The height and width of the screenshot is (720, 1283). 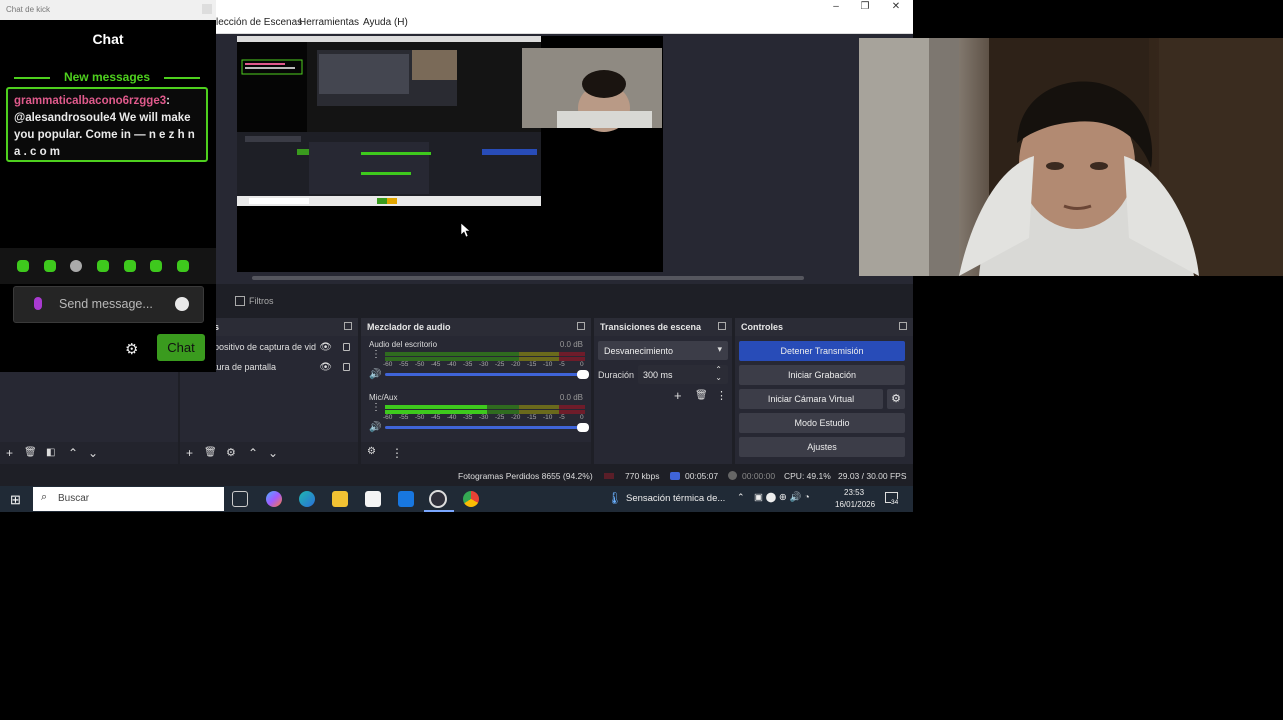 What do you see at coordinates (528, 278) in the screenshot?
I see `preview-scrollbar` at bounding box center [528, 278].